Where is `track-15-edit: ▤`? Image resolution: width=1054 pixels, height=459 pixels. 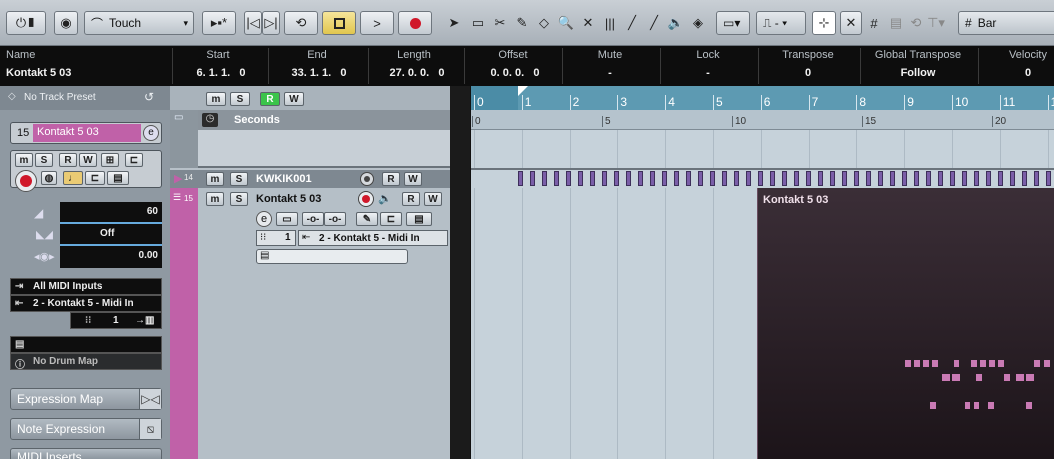
track-15-edit: ▤ is located at coordinates (419, 219).